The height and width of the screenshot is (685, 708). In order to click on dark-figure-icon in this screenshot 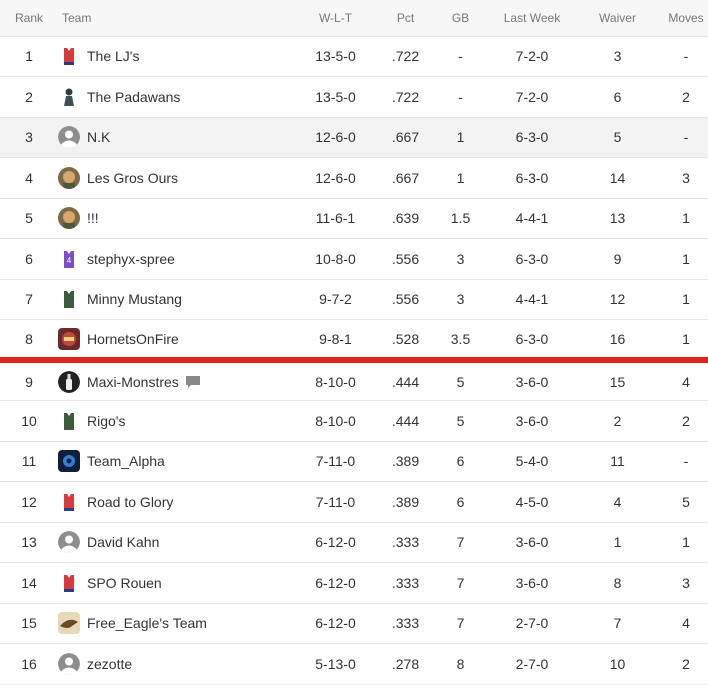, I will do `click(69, 96)`.